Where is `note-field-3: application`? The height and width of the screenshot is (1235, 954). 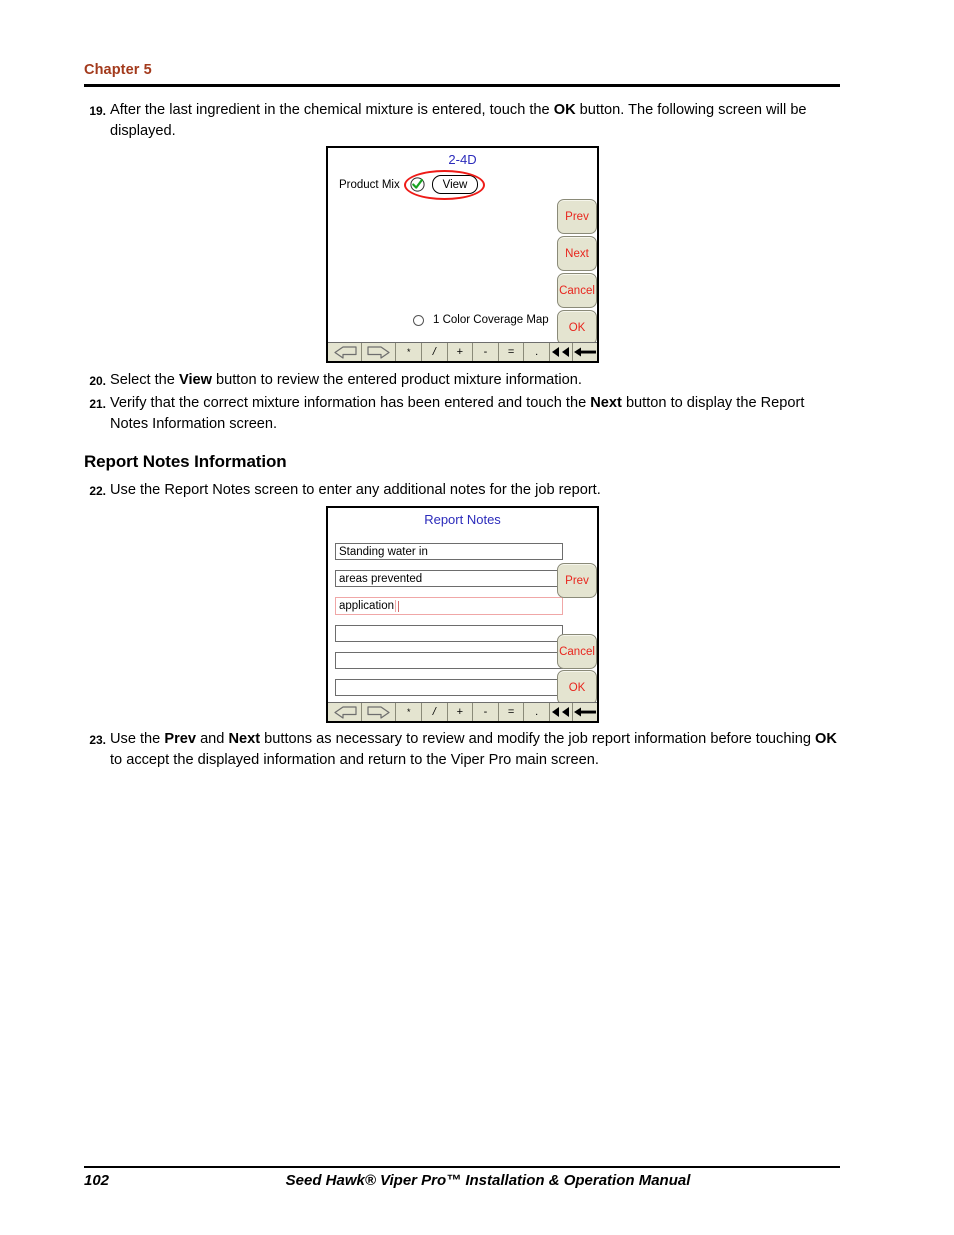 note-field-3: application is located at coordinates (449, 606).